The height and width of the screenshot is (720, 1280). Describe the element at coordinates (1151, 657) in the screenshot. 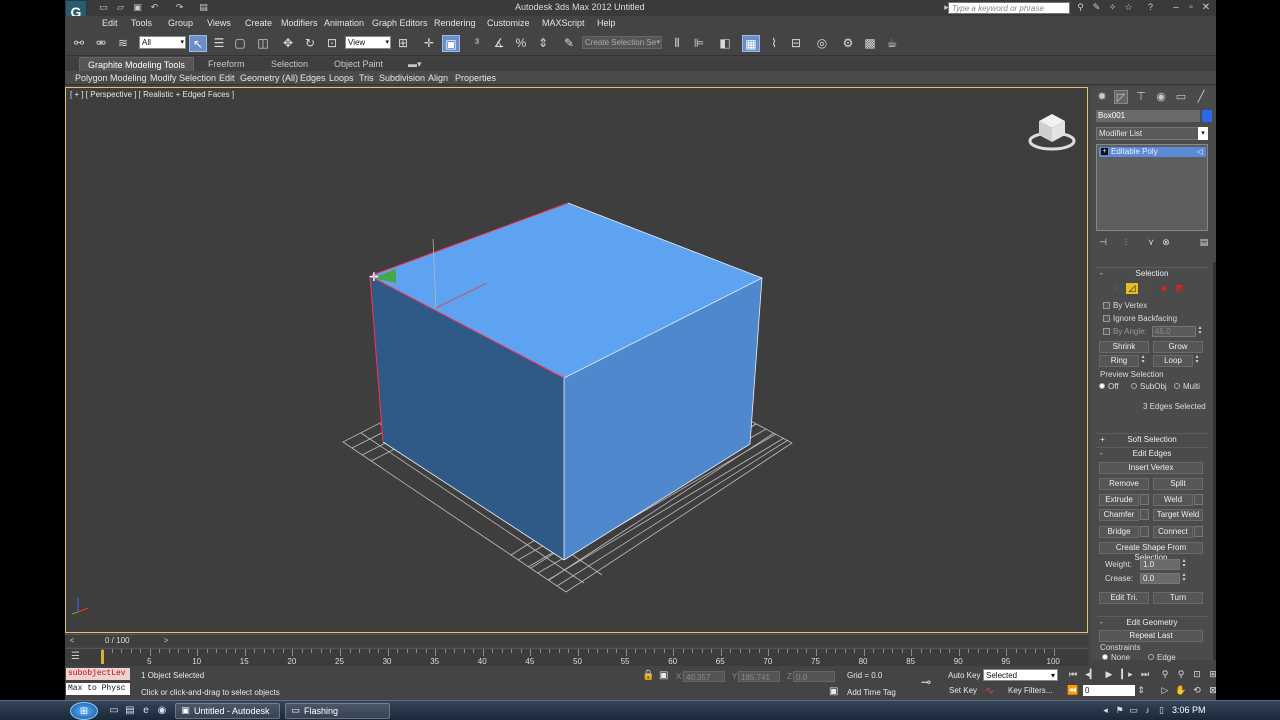

I see `constraint-edge-radio` at that location.